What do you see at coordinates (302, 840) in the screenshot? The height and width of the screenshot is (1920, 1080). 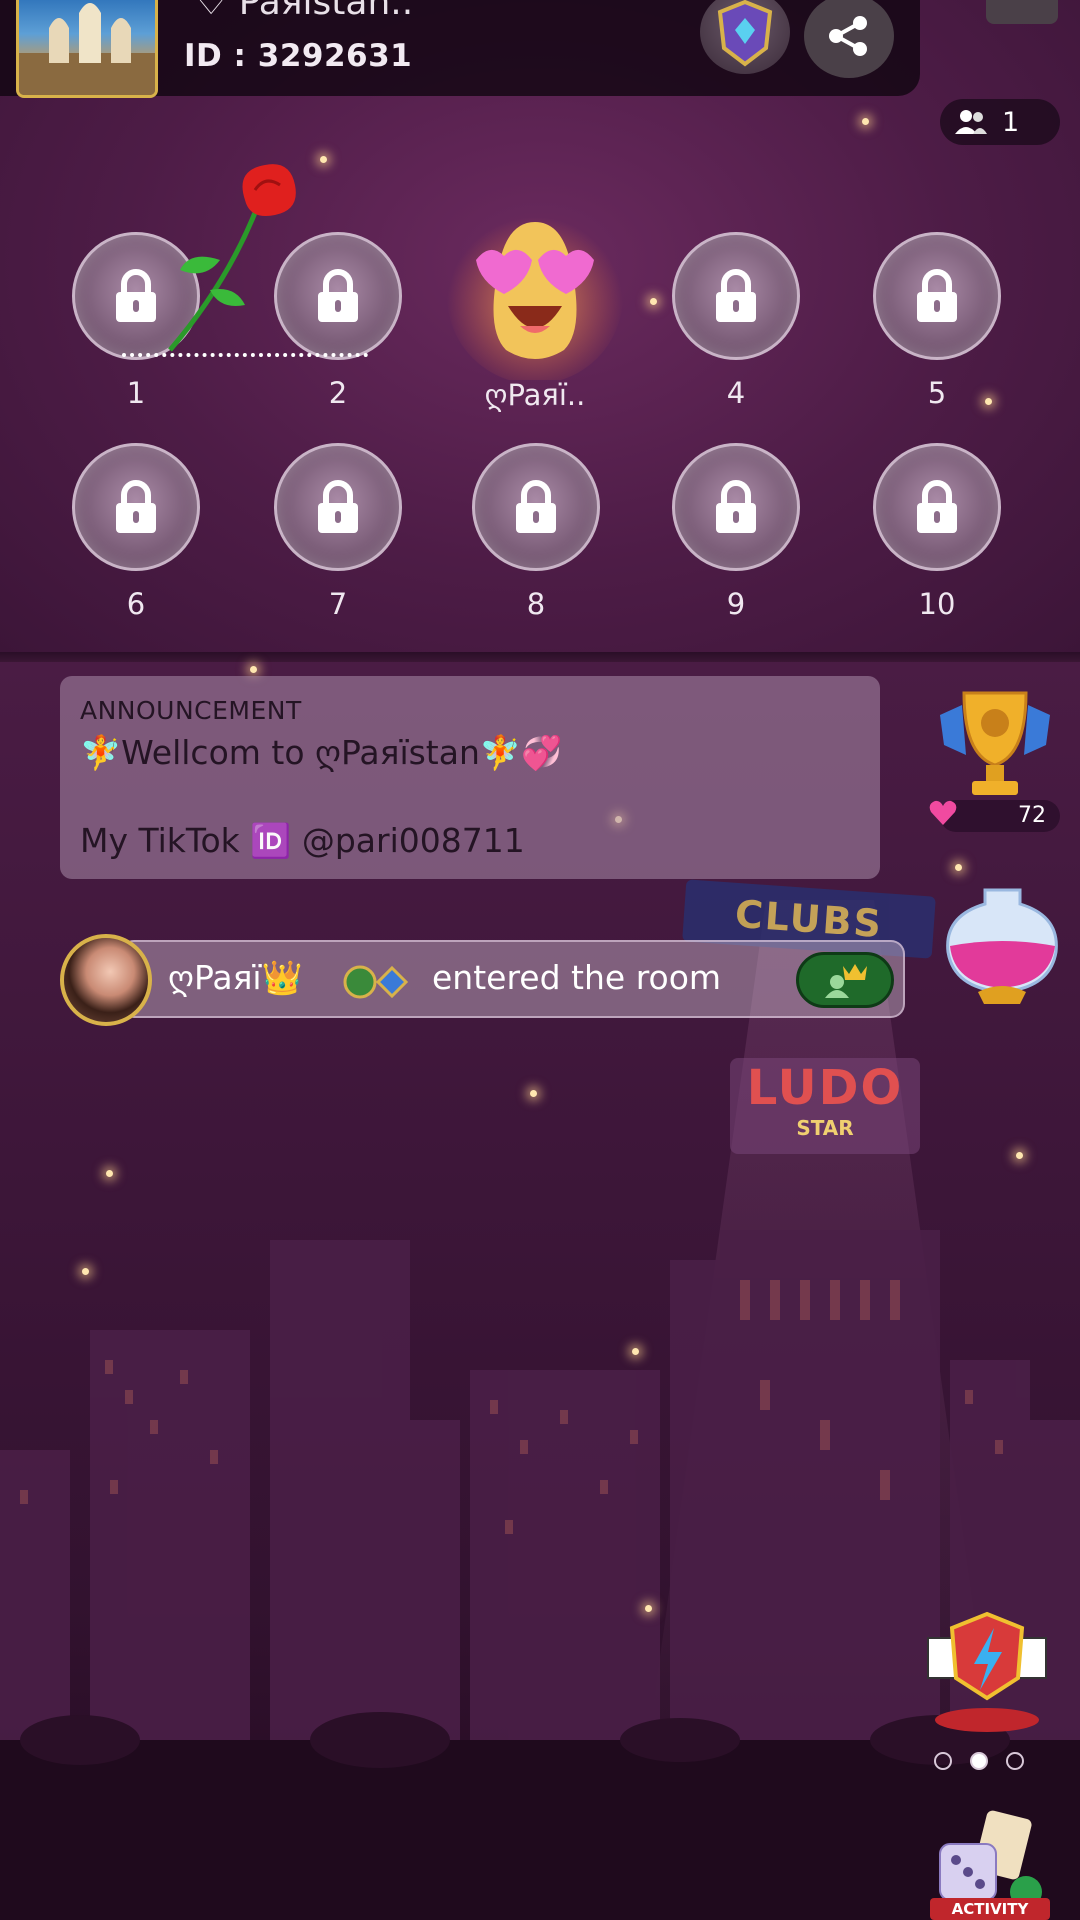 I see `announcement-line: My TikTok 🆔 @pari008711` at bounding box center [302, 840].